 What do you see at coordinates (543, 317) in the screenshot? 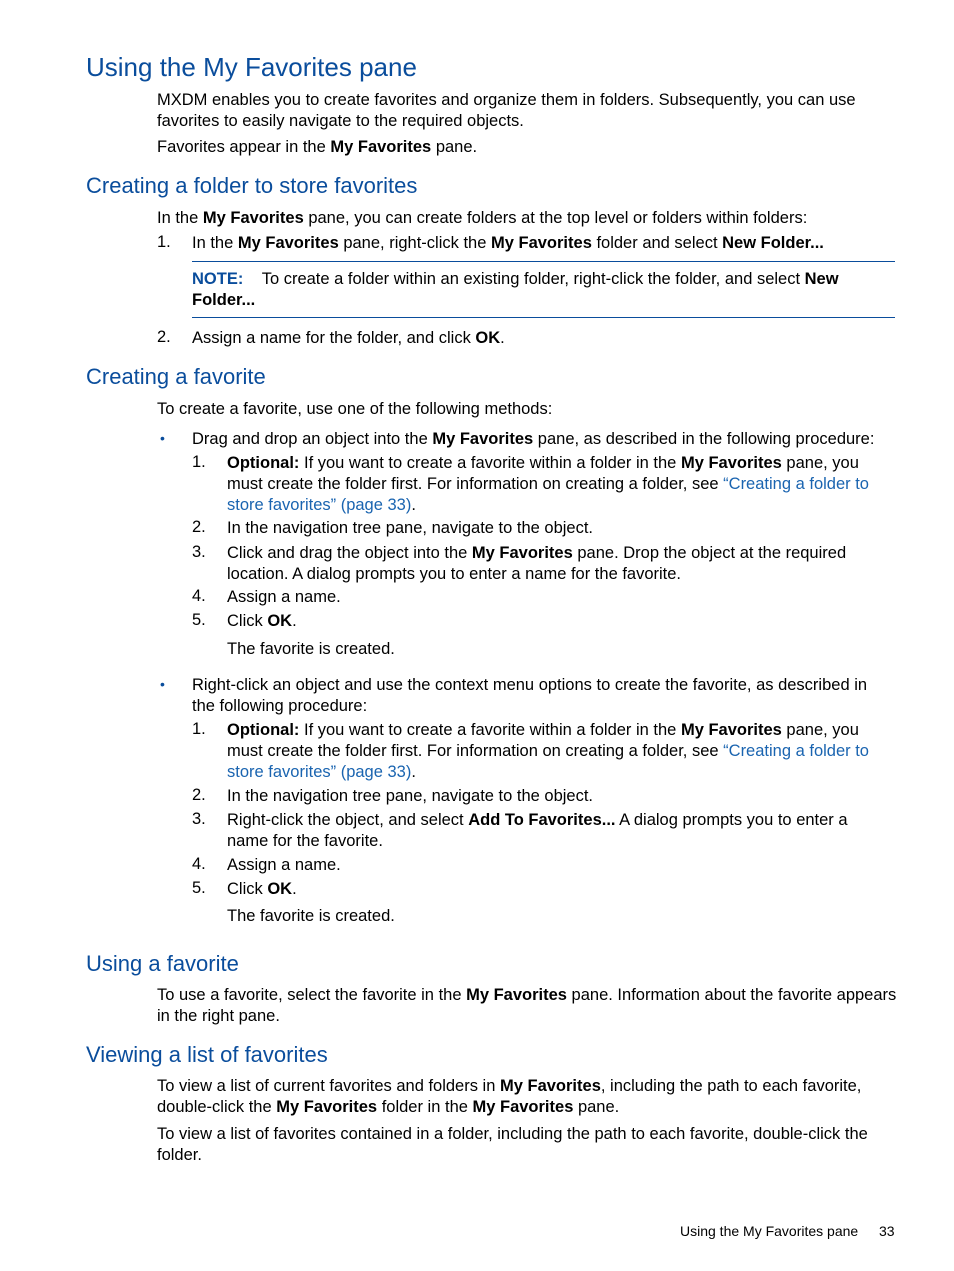
I see `note-bottom-rule` at bounding box center [543, 317].